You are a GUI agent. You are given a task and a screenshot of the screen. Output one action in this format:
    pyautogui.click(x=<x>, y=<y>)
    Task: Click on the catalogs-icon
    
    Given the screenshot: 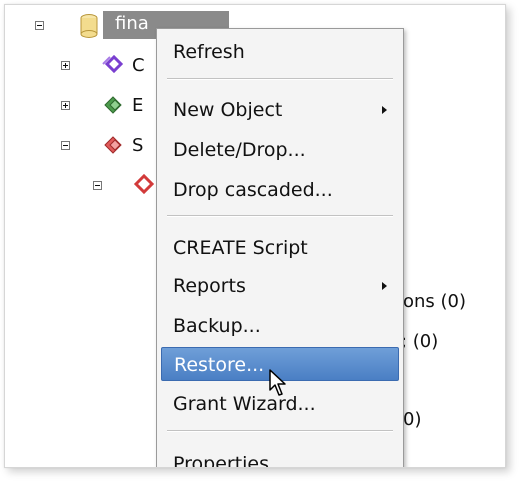 What is the action you would take?
    pyautogui.click(x=113, y=64)
    